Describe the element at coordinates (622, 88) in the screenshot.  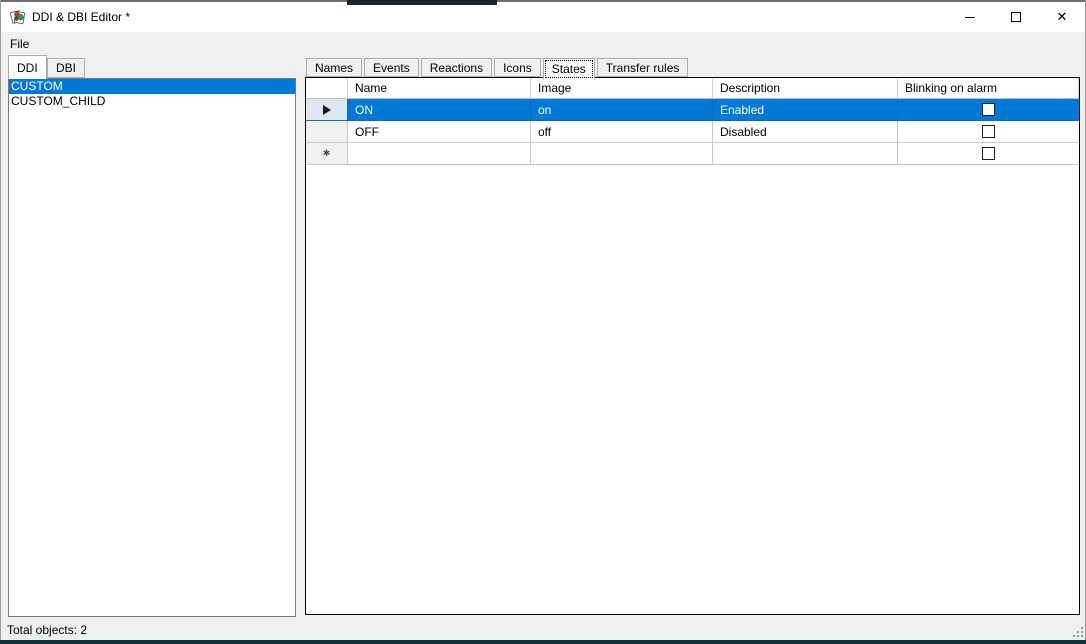
I see `column-header-image: Image` at that location.